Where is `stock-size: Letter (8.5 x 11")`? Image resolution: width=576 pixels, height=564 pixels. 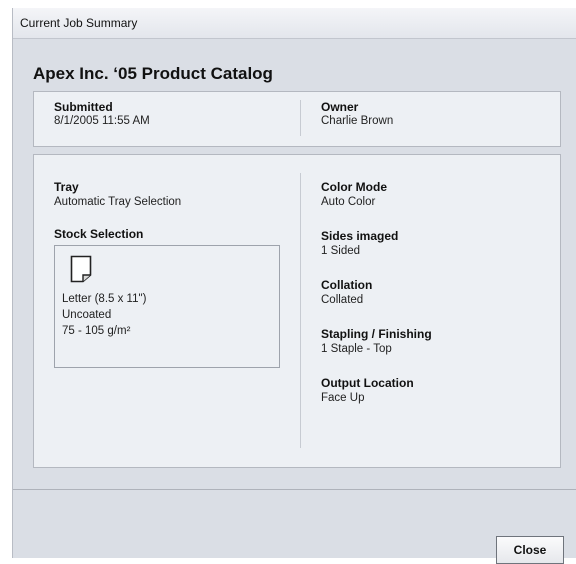
stock-size: Letter (8.5 x 11") is located at coordinates (104, 299).